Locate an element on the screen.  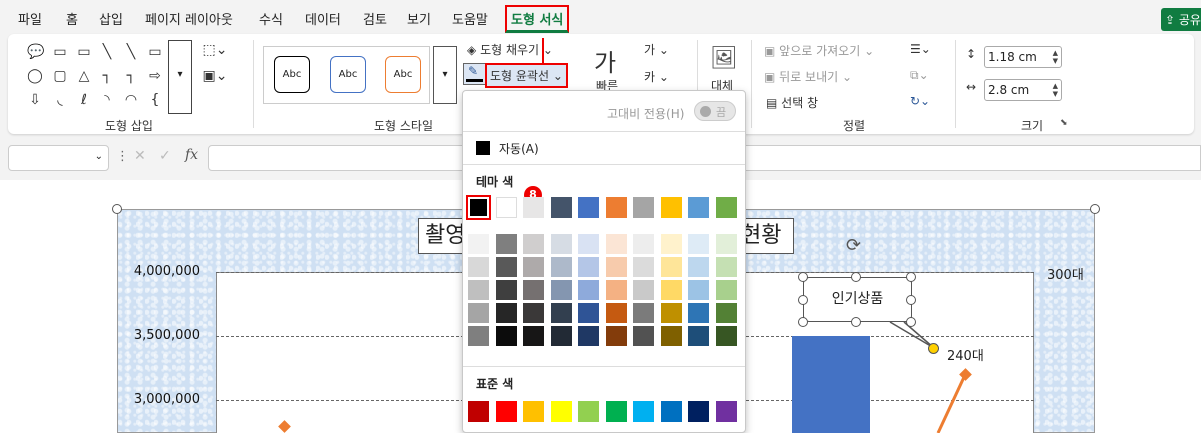
line-shape-icon: ╲ is located at coordinates (107, 52).